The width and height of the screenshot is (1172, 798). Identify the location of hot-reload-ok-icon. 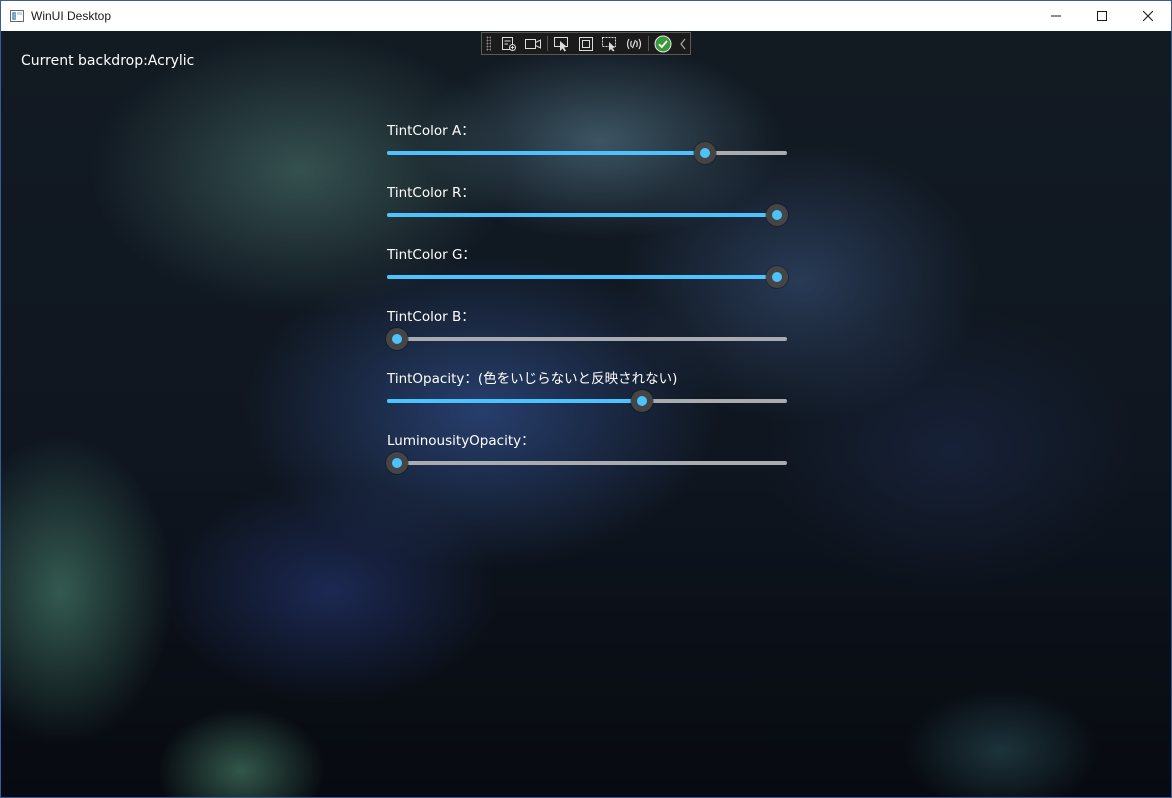
(663, 43).